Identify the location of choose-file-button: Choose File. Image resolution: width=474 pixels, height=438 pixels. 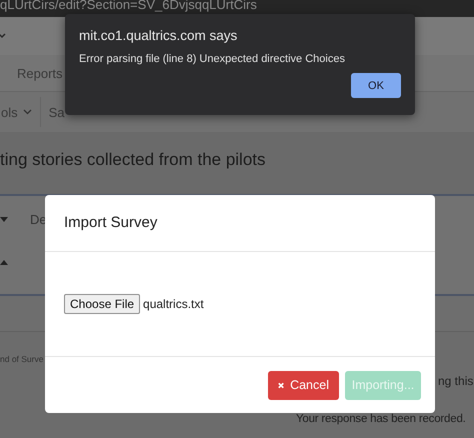
(102, 304).